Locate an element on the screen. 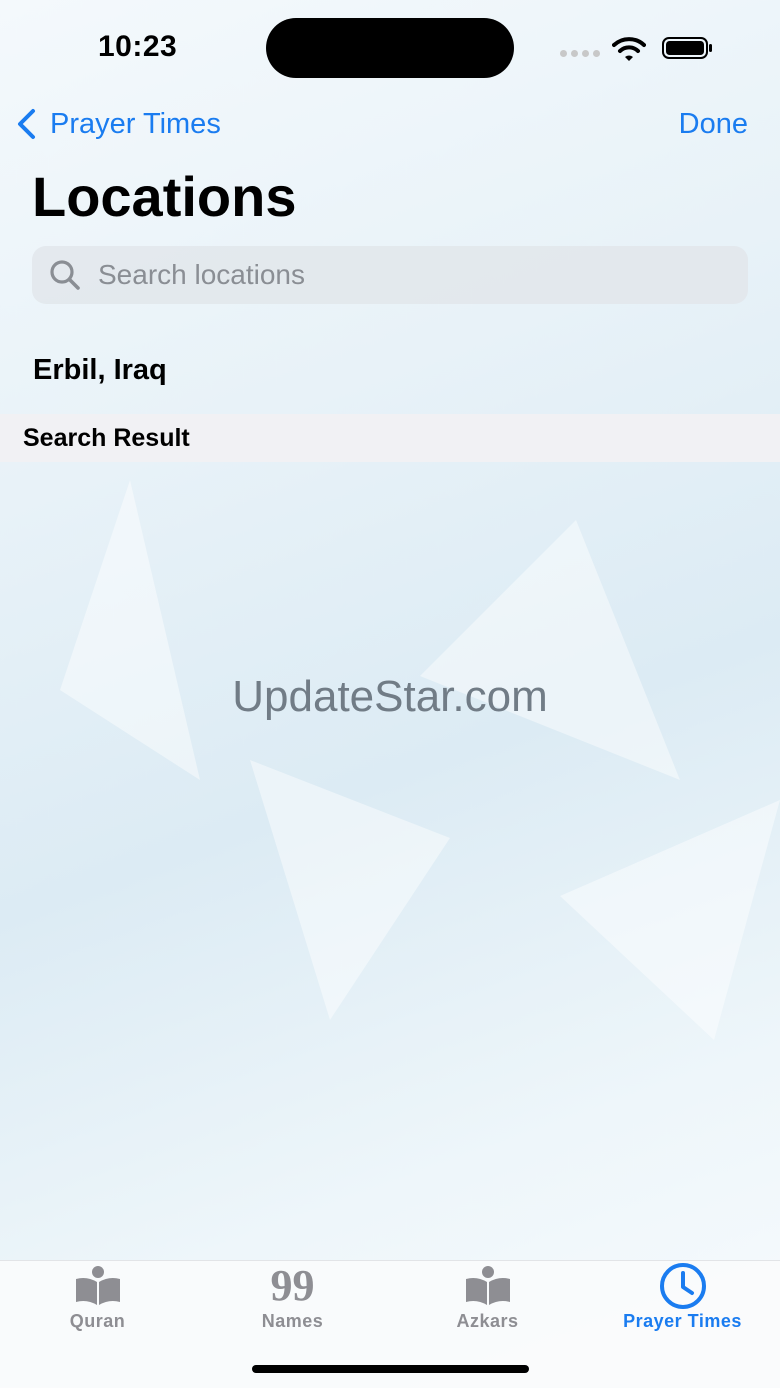  page-title: Locations is located at coordinates (164, 196).